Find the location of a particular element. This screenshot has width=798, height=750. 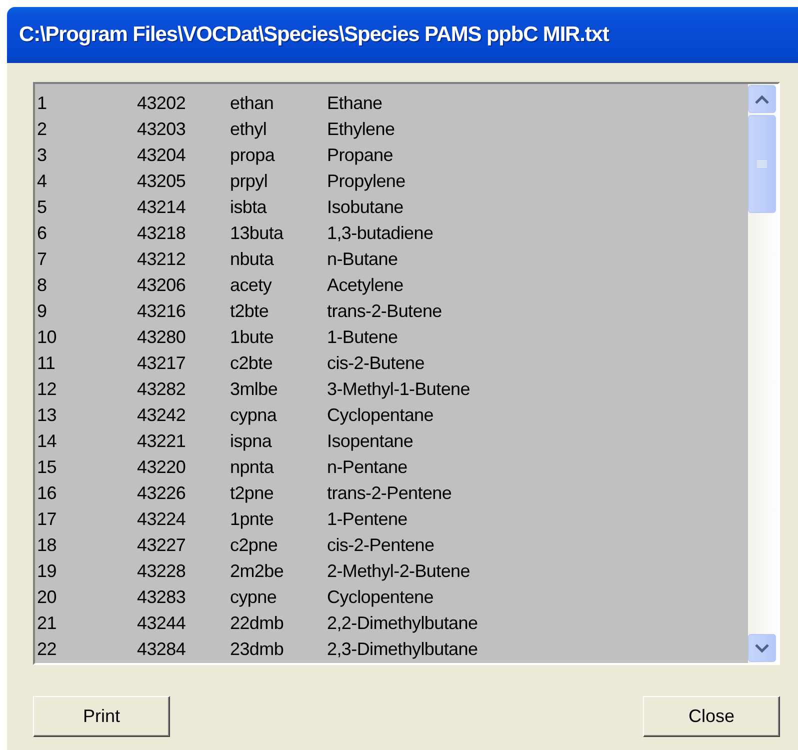

listing-text: cis-2-Pentene is located at coordinates (381, 545).